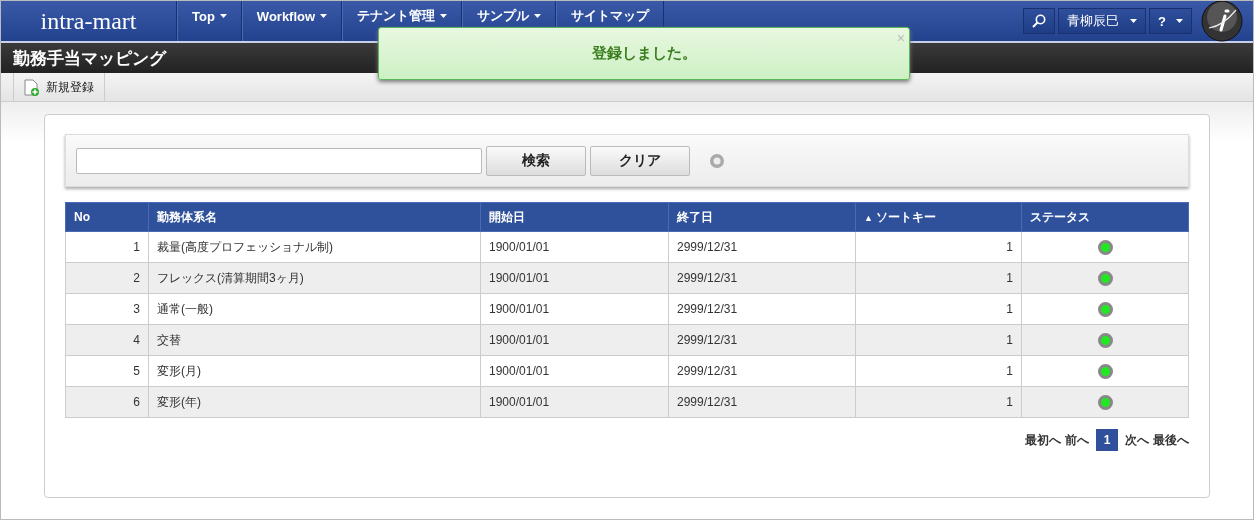 The image size is (1254, 520). Describe the element at coordinates (314, 309) in the screenshot. I see `table-cell: 通常(一般)` at that location.